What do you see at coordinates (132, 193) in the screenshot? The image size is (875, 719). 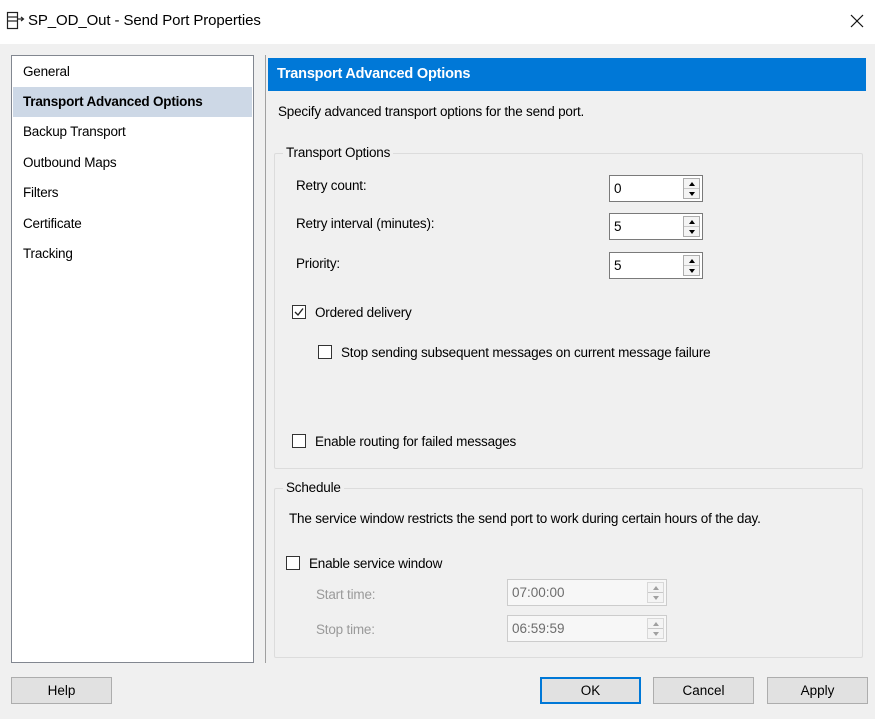 I see `nav-item-filters: Filters` at bounding box center [132, 193].